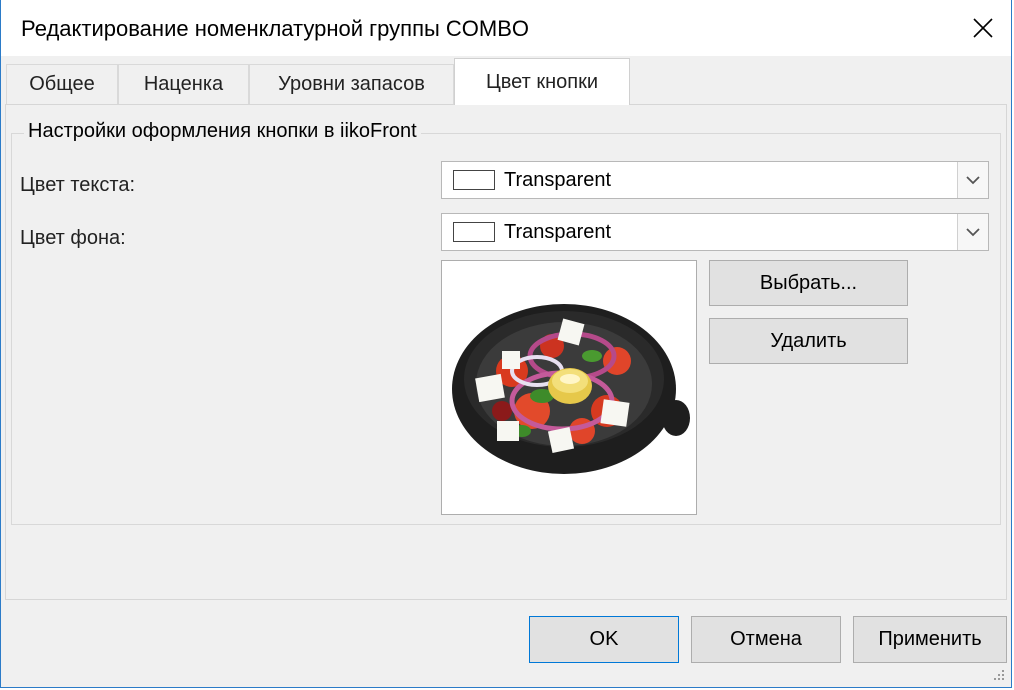  I want to click on close-button, so click(983, 28).